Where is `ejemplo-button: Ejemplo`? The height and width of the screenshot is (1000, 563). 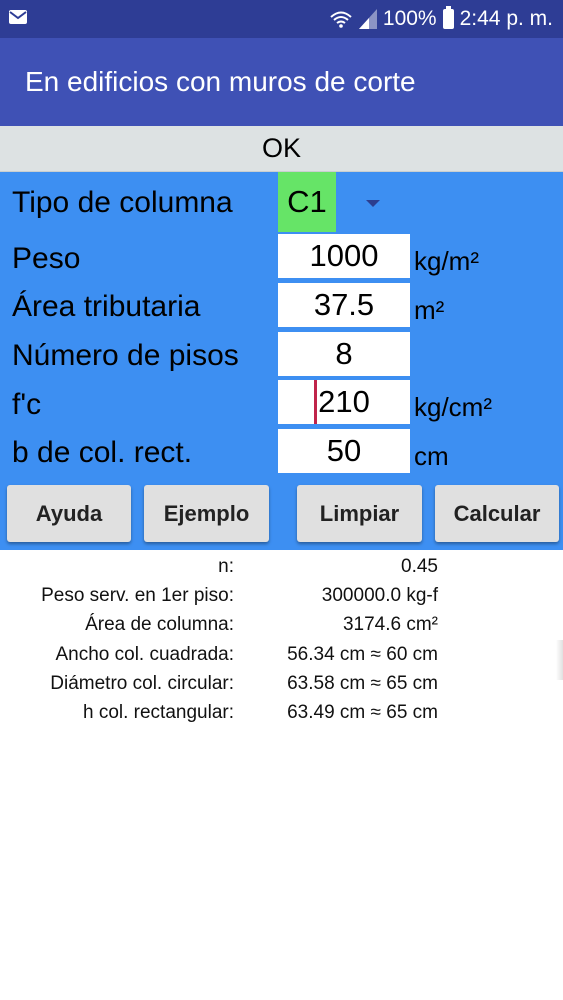 ejemplo-button: Ejemplo is located at coordinates (206, 513).